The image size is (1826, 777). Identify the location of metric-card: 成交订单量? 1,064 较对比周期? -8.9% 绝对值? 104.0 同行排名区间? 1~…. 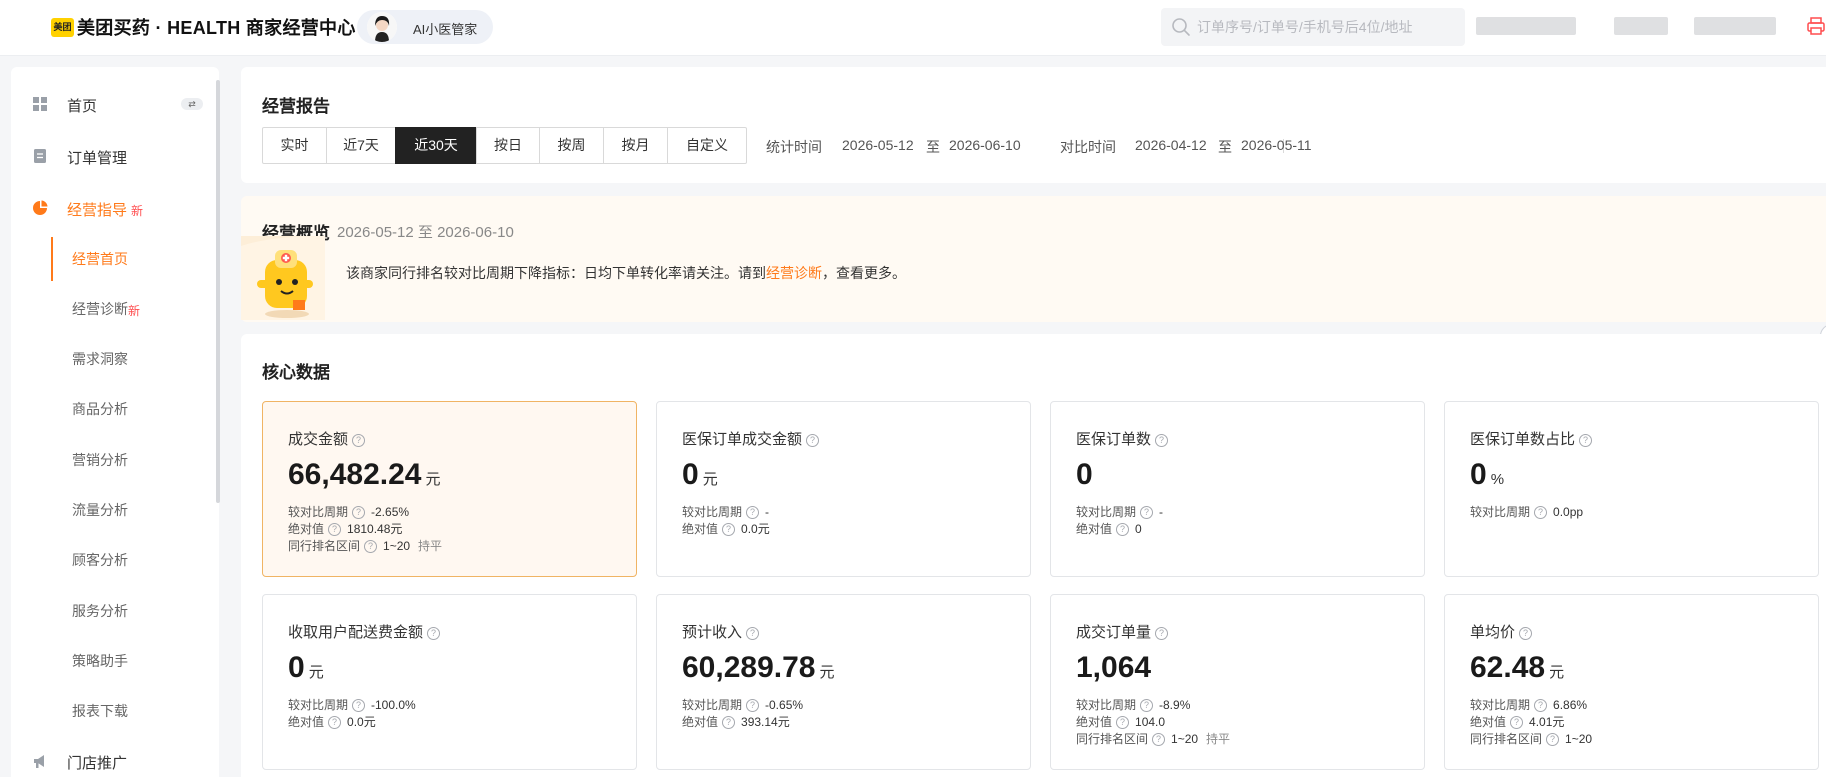
(1237, 682).